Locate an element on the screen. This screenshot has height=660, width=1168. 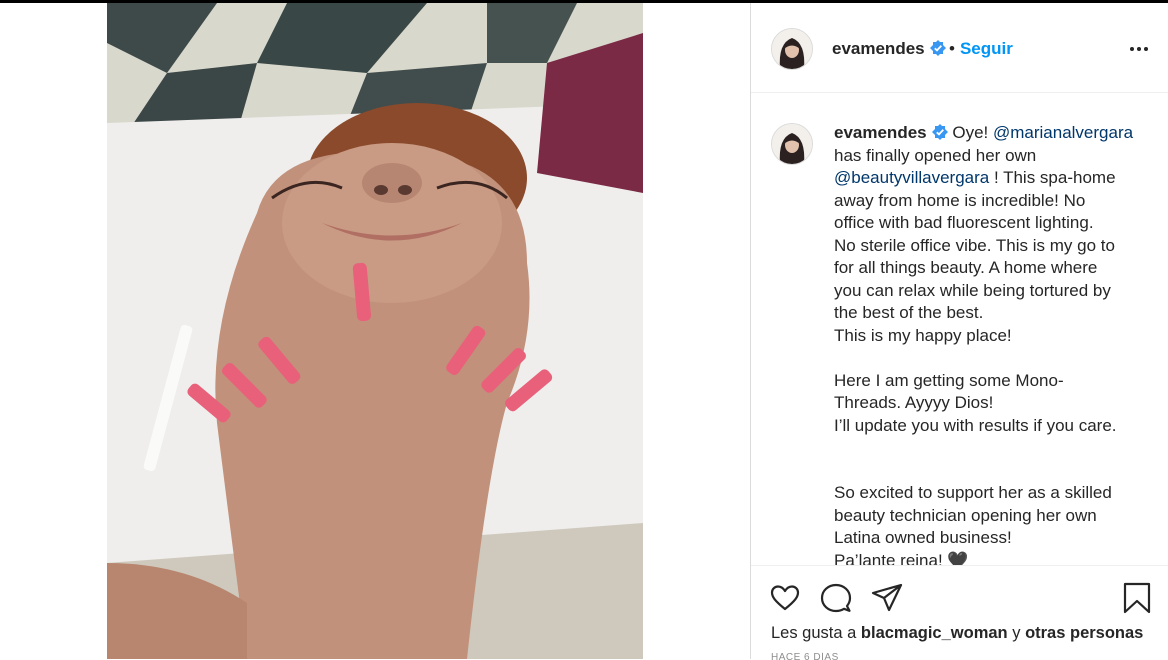
post-username: evamendes is located at coordinates (889, 49).